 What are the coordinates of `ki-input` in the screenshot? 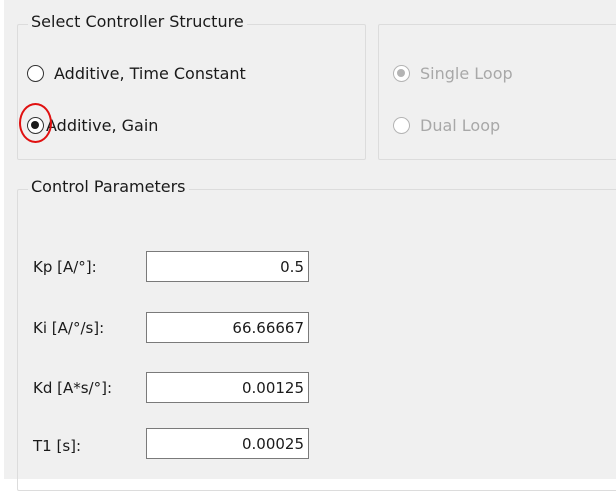 It's located at (227, 327).